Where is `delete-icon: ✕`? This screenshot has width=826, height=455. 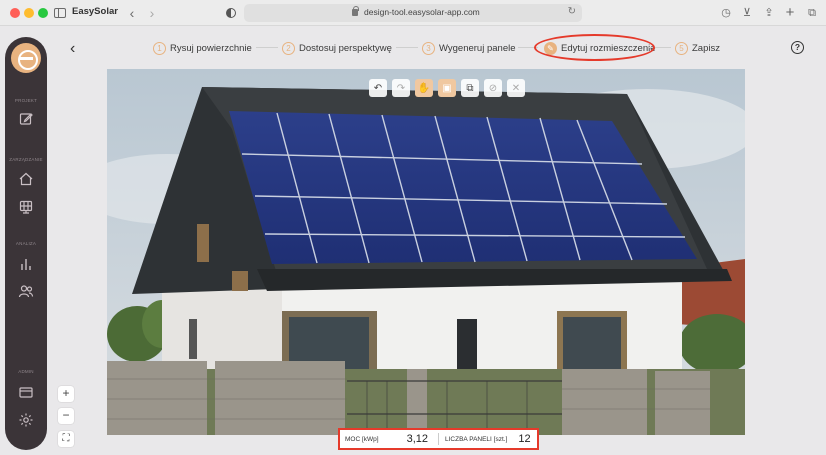 delete-icon: ✕ is located at coordinates (516, 88).